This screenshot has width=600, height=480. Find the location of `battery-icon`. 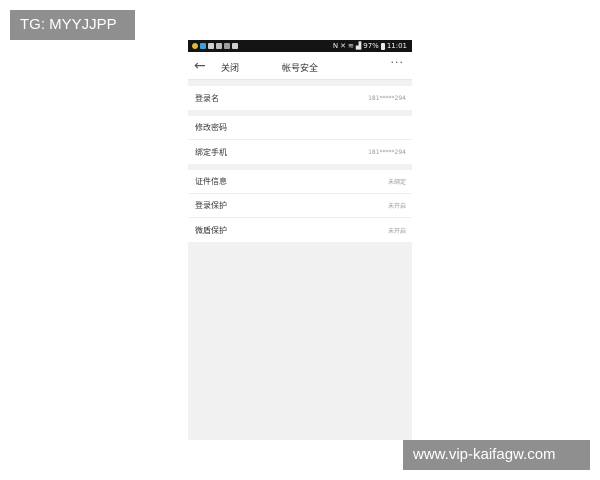

battery-icon is located at coordinates (382, 46).